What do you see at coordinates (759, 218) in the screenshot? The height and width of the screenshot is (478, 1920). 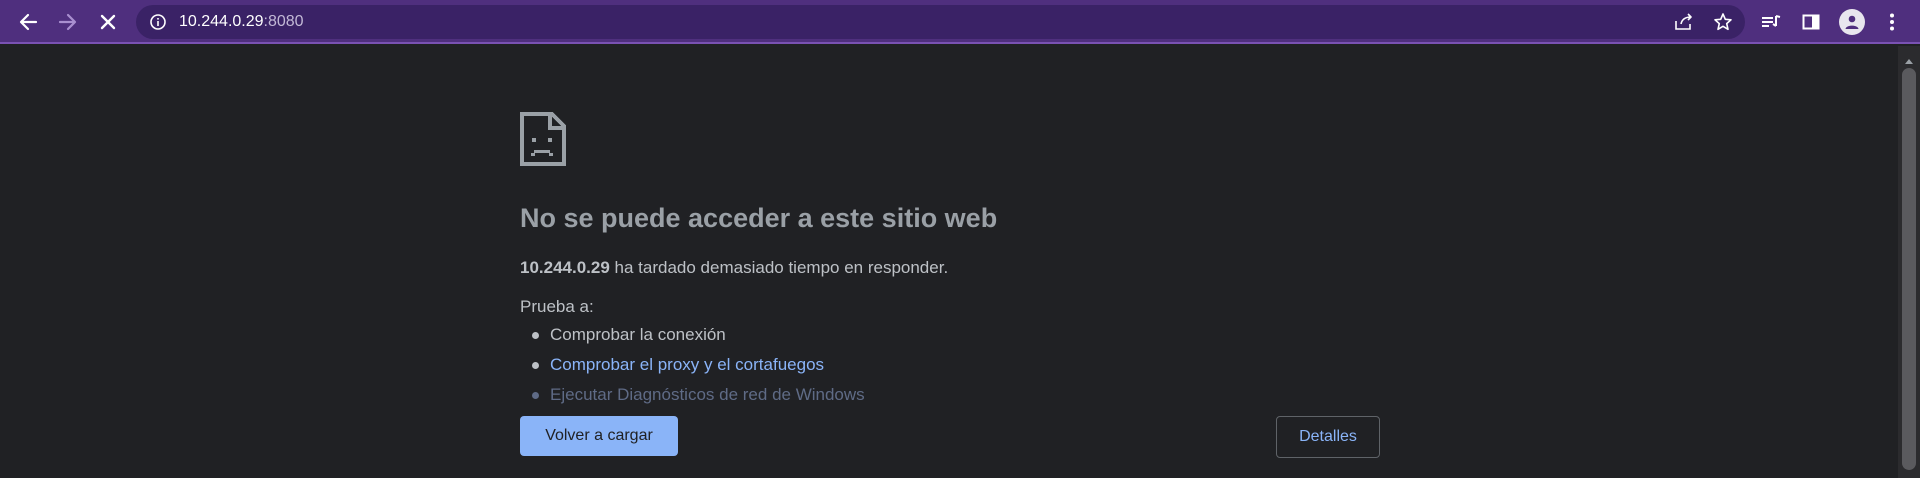 I see `error-heading: No se puede acceder a este sitio web` at bounding box center [759, 218].